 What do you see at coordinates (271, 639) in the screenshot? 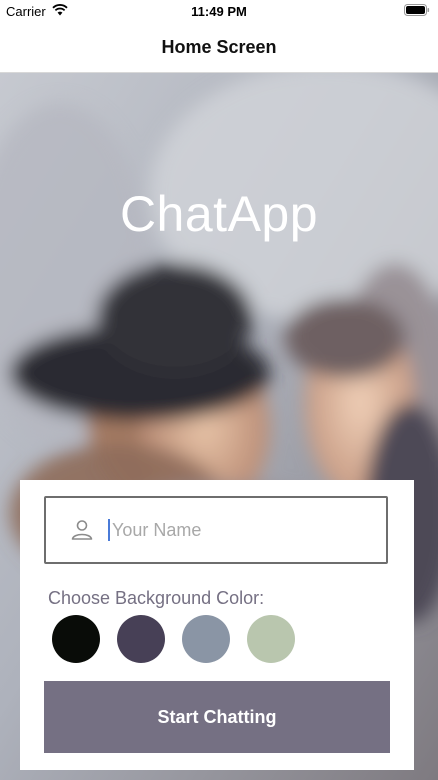
I see `color-swatch-green` at bounding box center [271, 639].